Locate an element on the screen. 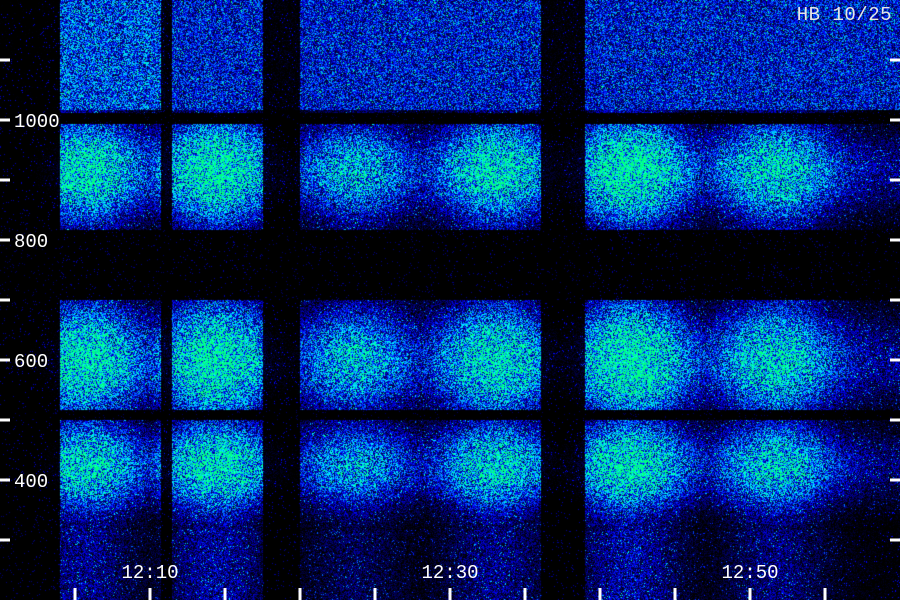  y-tick-label: 400 is located at coordinates (31, 482).